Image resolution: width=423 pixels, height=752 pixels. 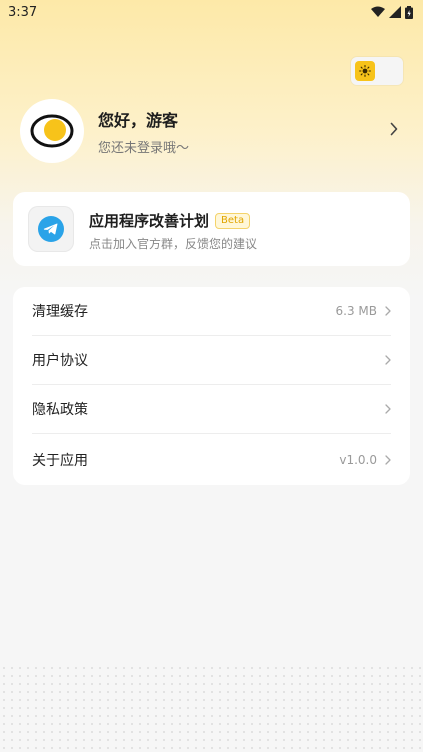 I want to click on battery-icon, so click(x=409, y=12).